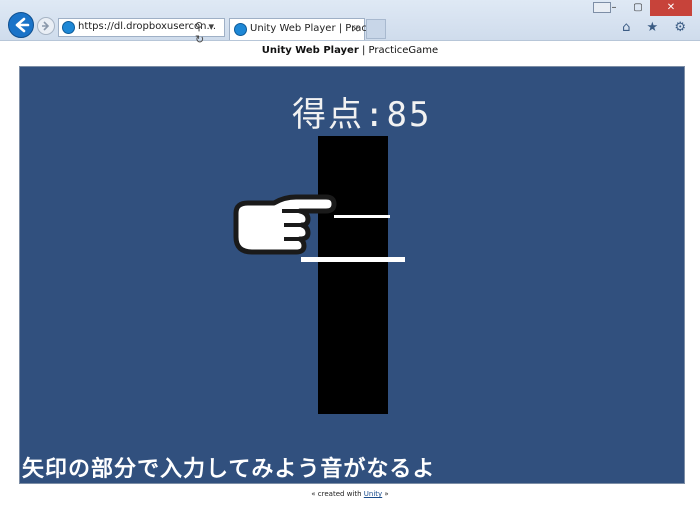  I want to click on tab-close-icon: ×, so click(355, 28).